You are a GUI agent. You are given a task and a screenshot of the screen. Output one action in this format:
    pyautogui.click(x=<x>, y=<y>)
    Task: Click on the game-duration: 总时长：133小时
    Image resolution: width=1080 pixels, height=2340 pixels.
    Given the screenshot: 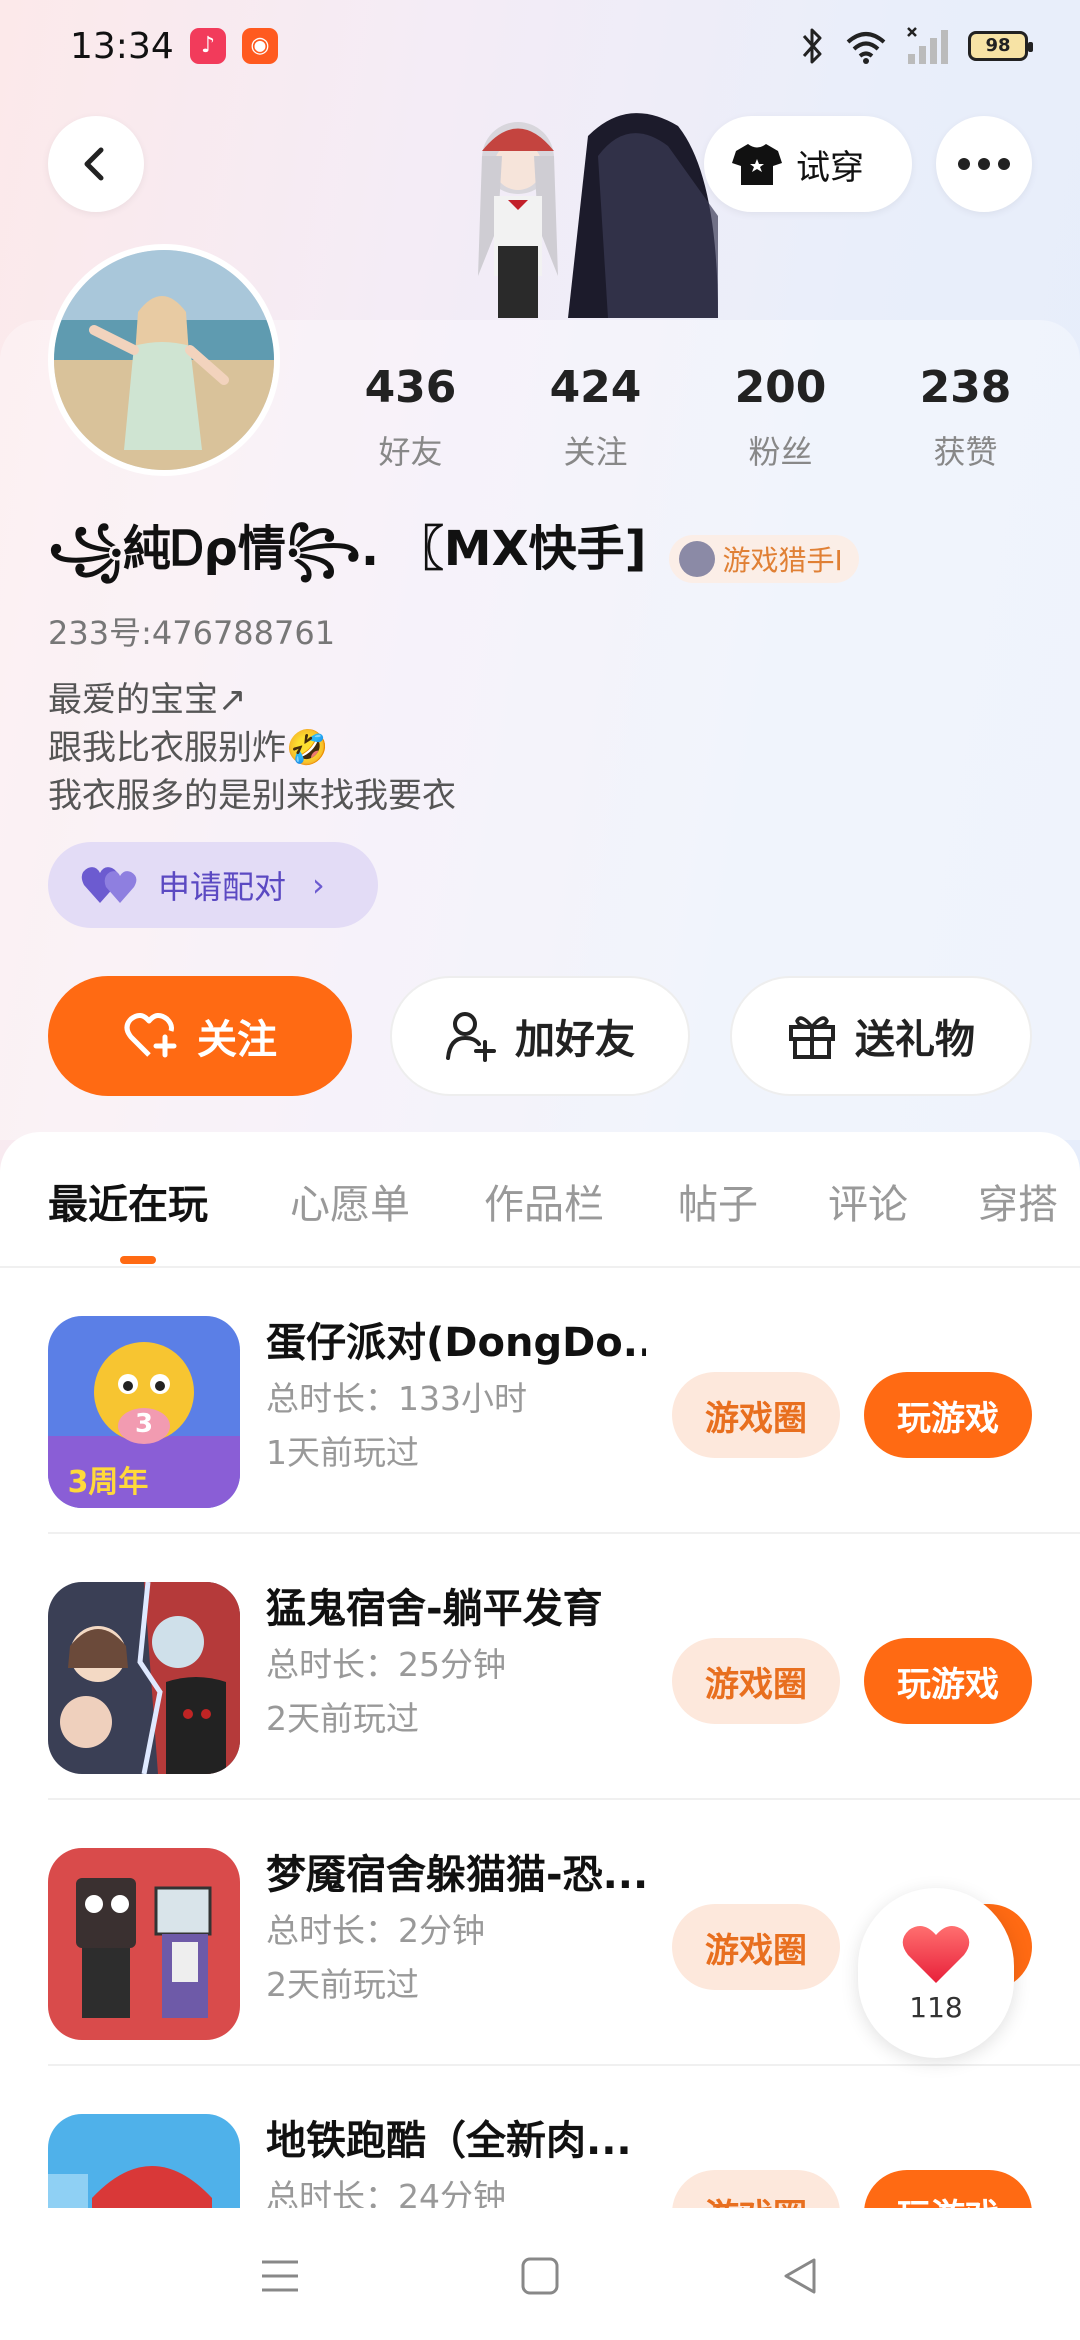 What is the action you would take?
    pyautogui.click(x=396, y=1398)
    